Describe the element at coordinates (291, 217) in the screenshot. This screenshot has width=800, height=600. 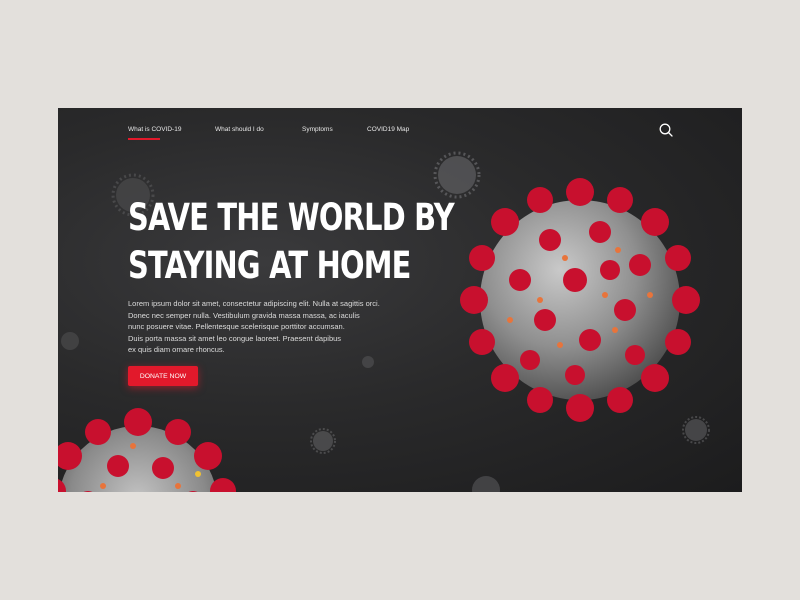
I see `headline-line-1: SAVE THE WORLD BY` at that location.